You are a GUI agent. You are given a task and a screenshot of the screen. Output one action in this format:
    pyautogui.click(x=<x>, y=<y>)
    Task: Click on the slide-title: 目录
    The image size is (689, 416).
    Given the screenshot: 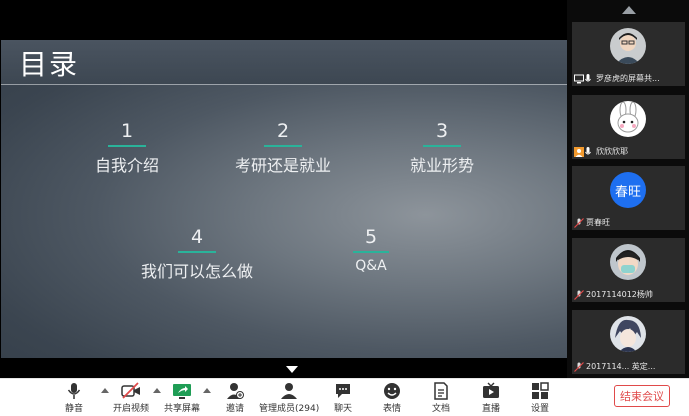 What is the action you would take?
    pyautogui.click(x=49, y=64)
    